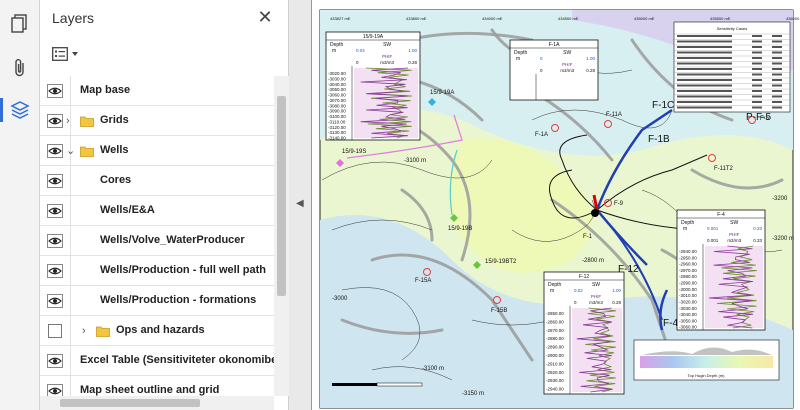  I want to click on layer-row: Wells/Volve_WaterProducer, so click(157, 241).